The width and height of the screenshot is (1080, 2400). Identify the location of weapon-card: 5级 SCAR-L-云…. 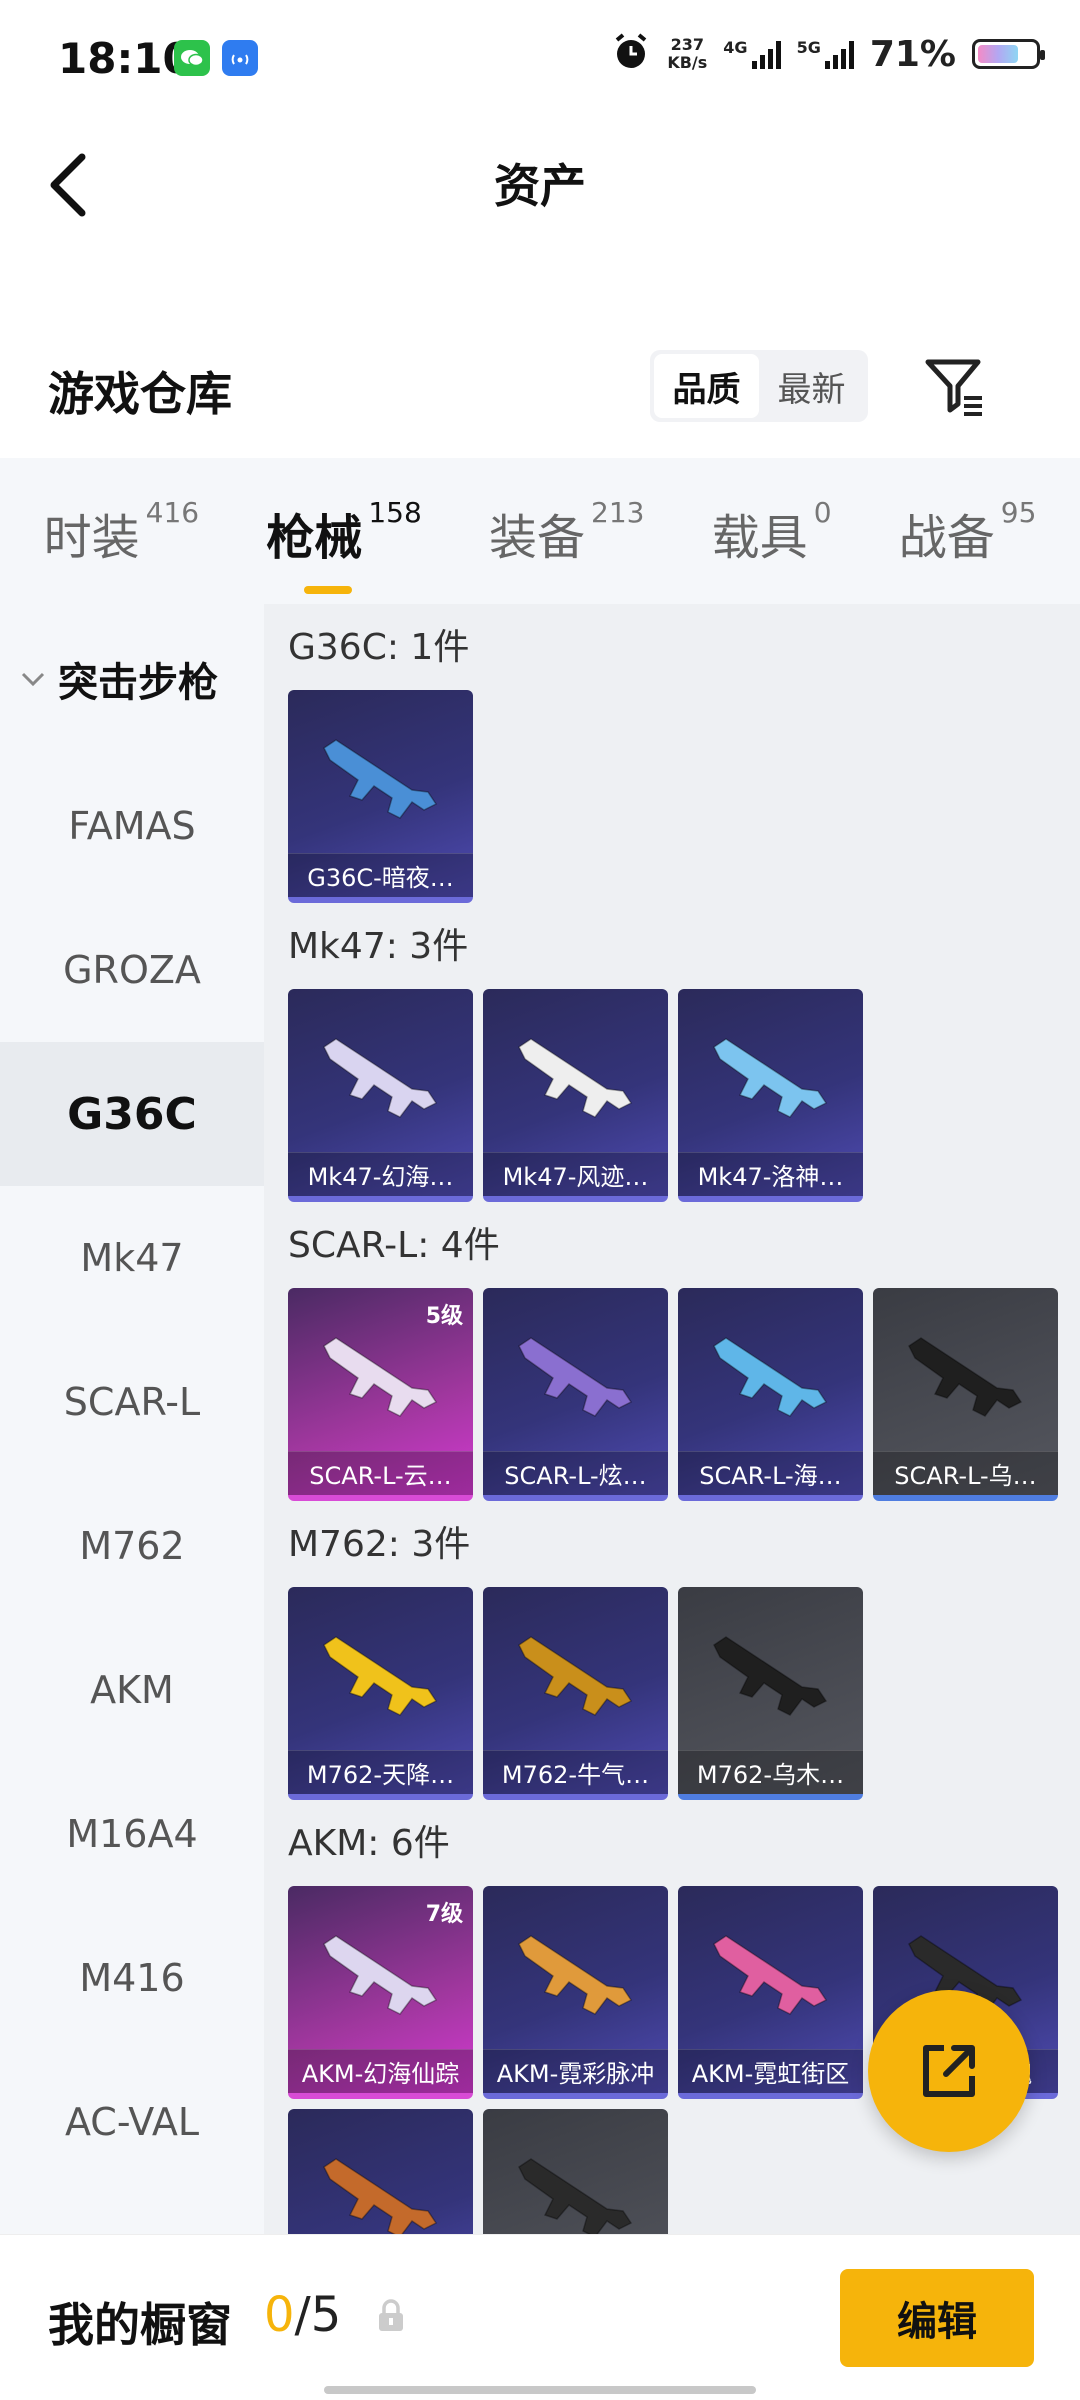
(380, 1394).